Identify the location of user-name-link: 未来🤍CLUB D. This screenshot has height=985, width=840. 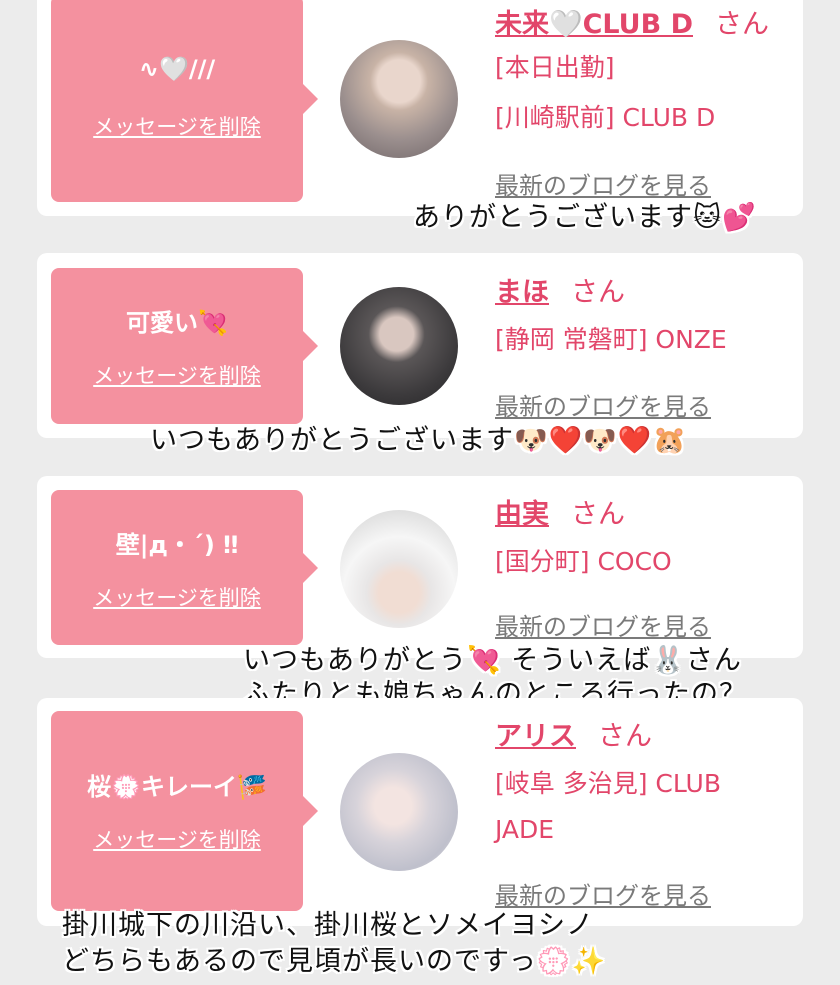
(594, 24).